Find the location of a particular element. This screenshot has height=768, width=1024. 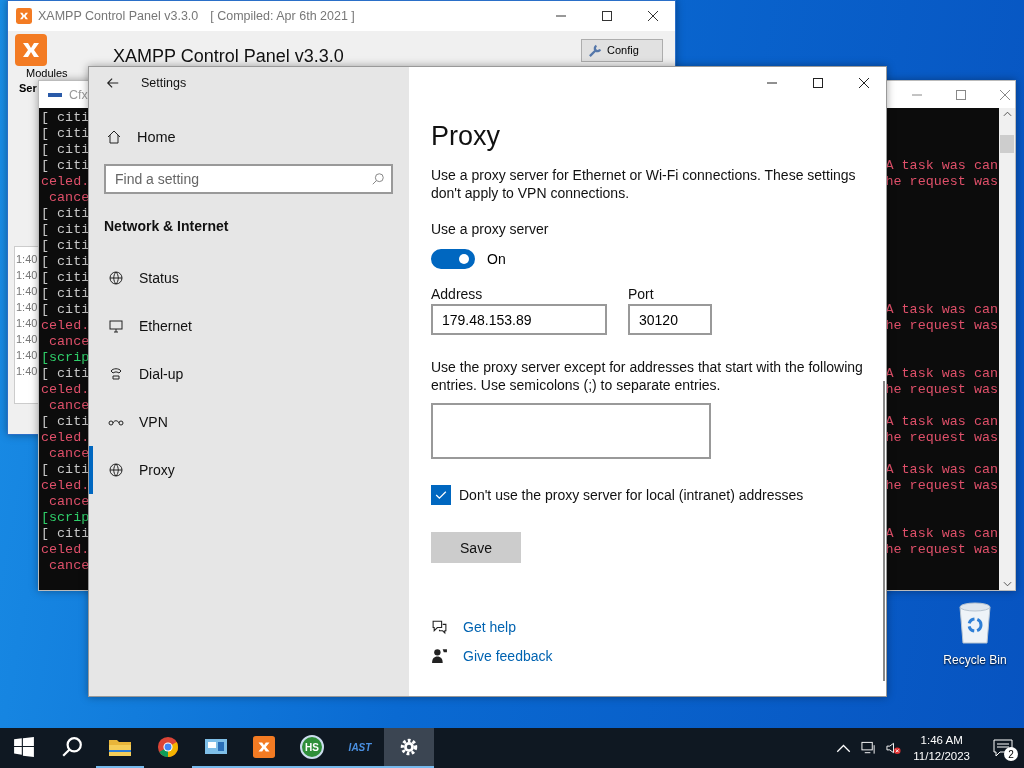

taskbar-app: HS is located at coordinates (312, 748).